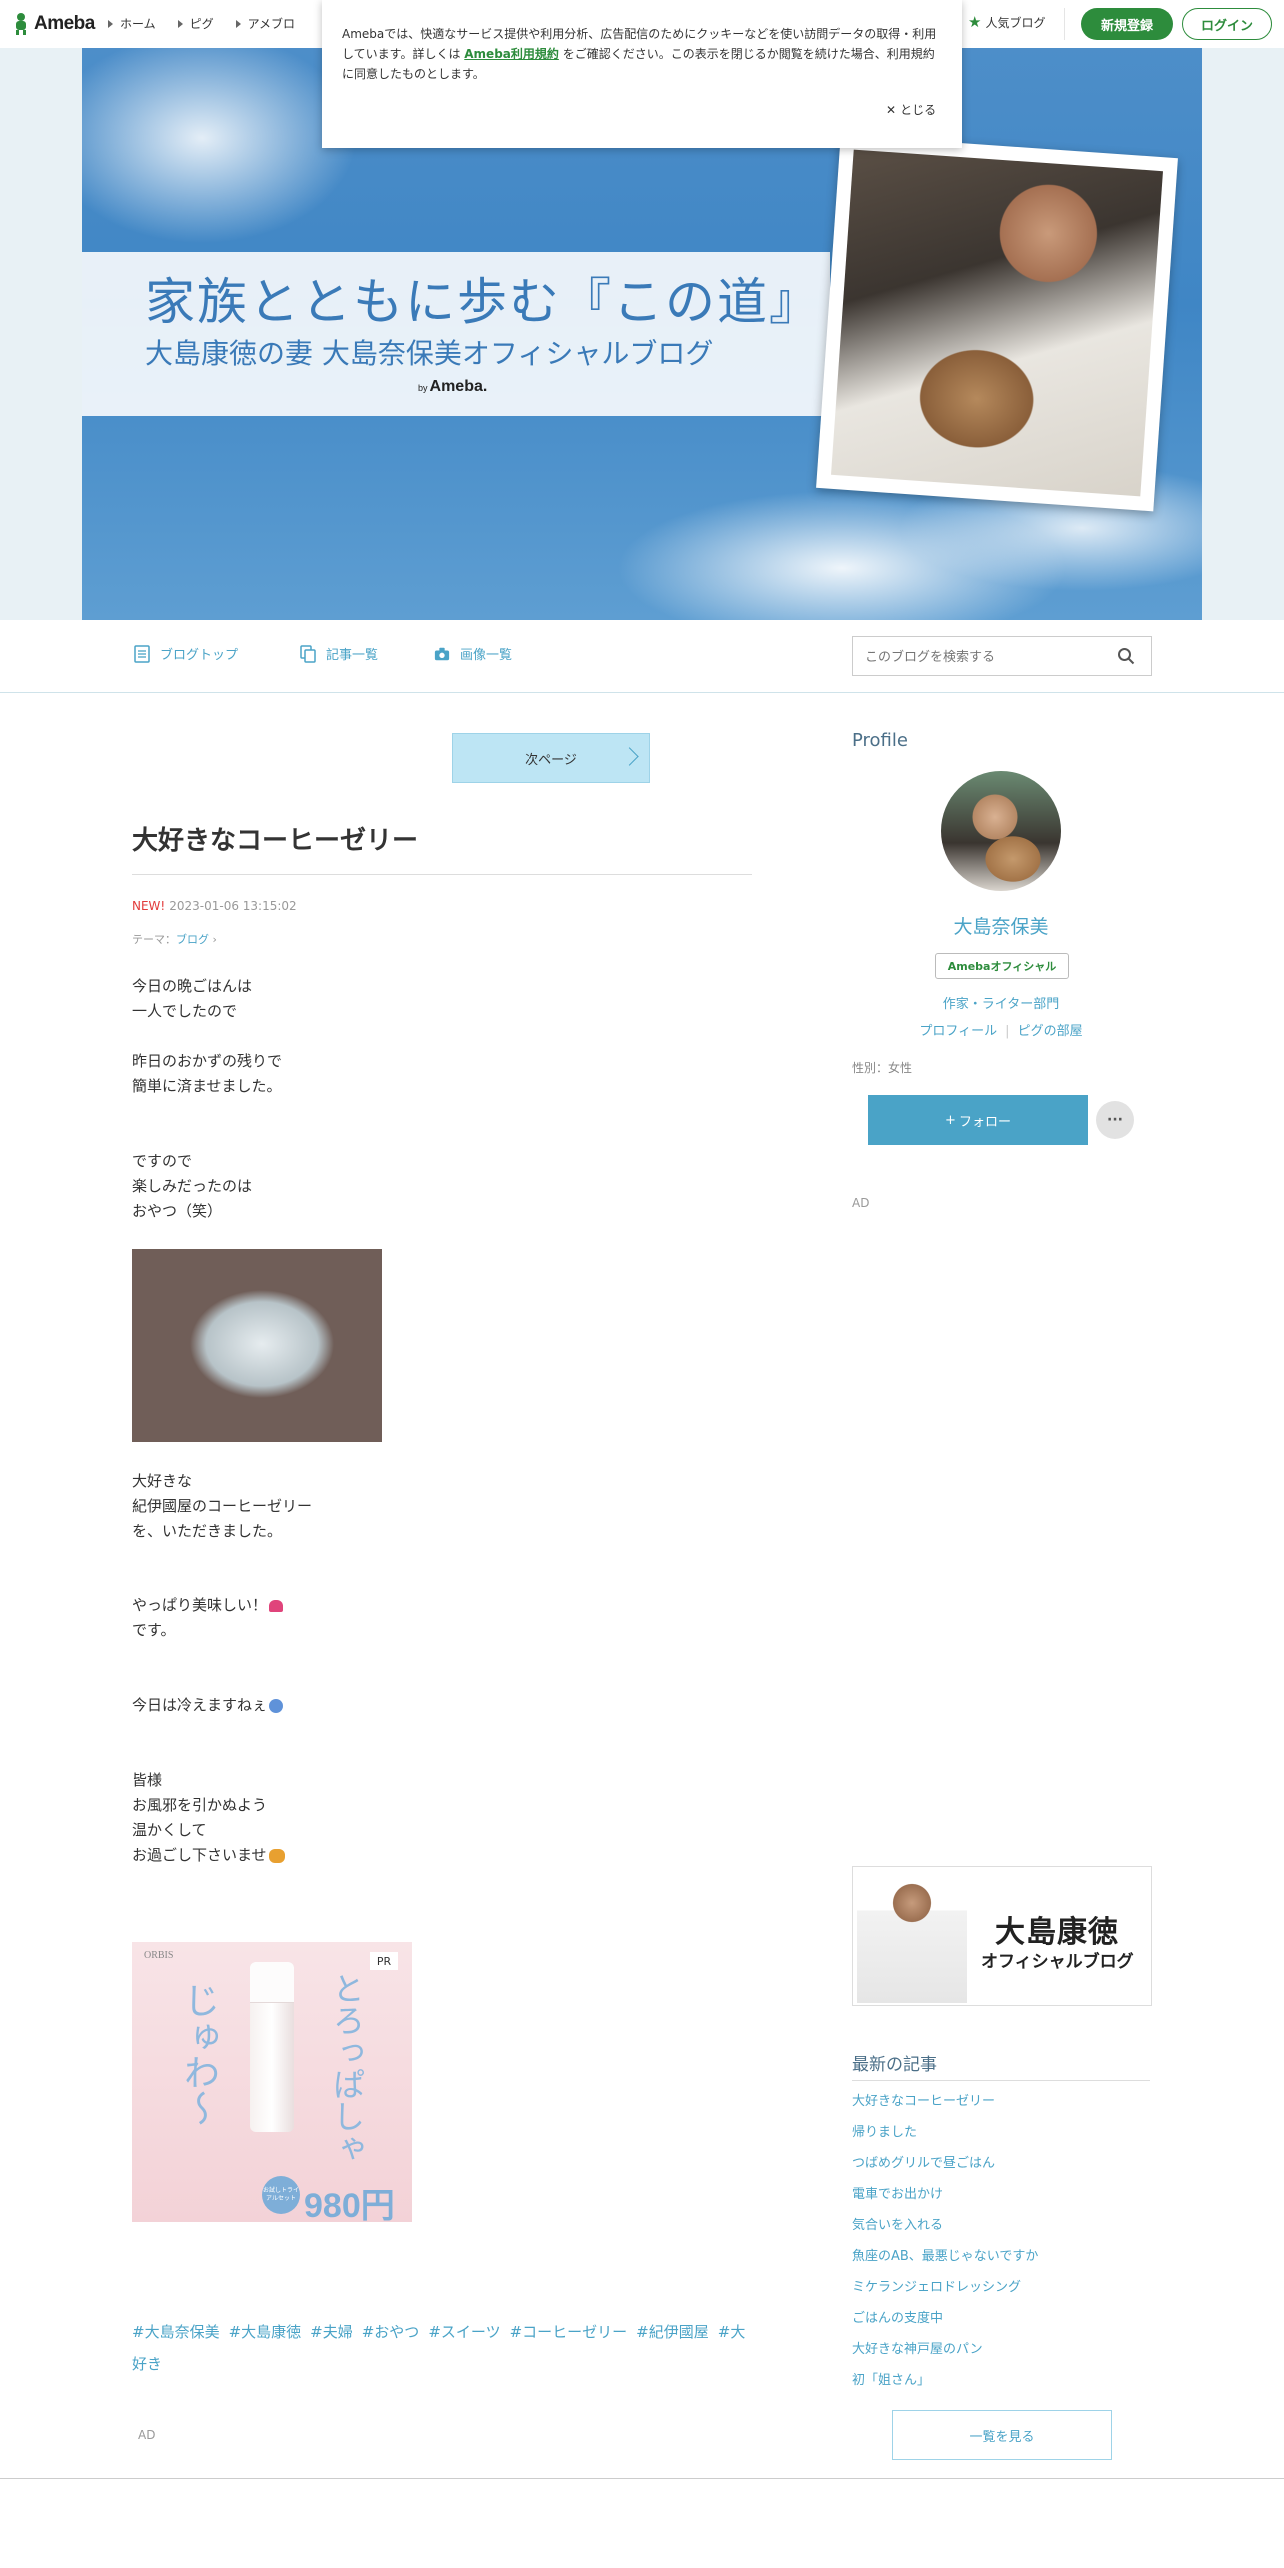  I want to click on profile-category-link: 作家・ライター部門, so click(1001, 1002).